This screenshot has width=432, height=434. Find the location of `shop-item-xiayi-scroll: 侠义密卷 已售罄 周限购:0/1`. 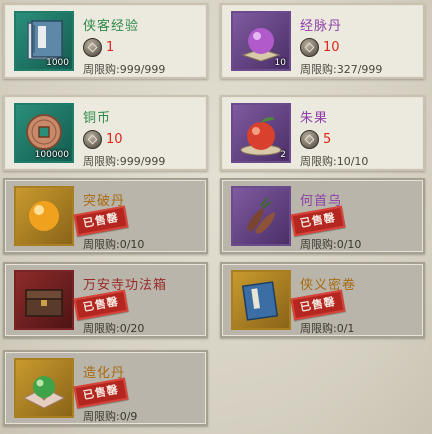

shop-item-xiayi-scroll: 侠义密卷 已售罄 周限购:0/1 is located at coordinates (322, 300).